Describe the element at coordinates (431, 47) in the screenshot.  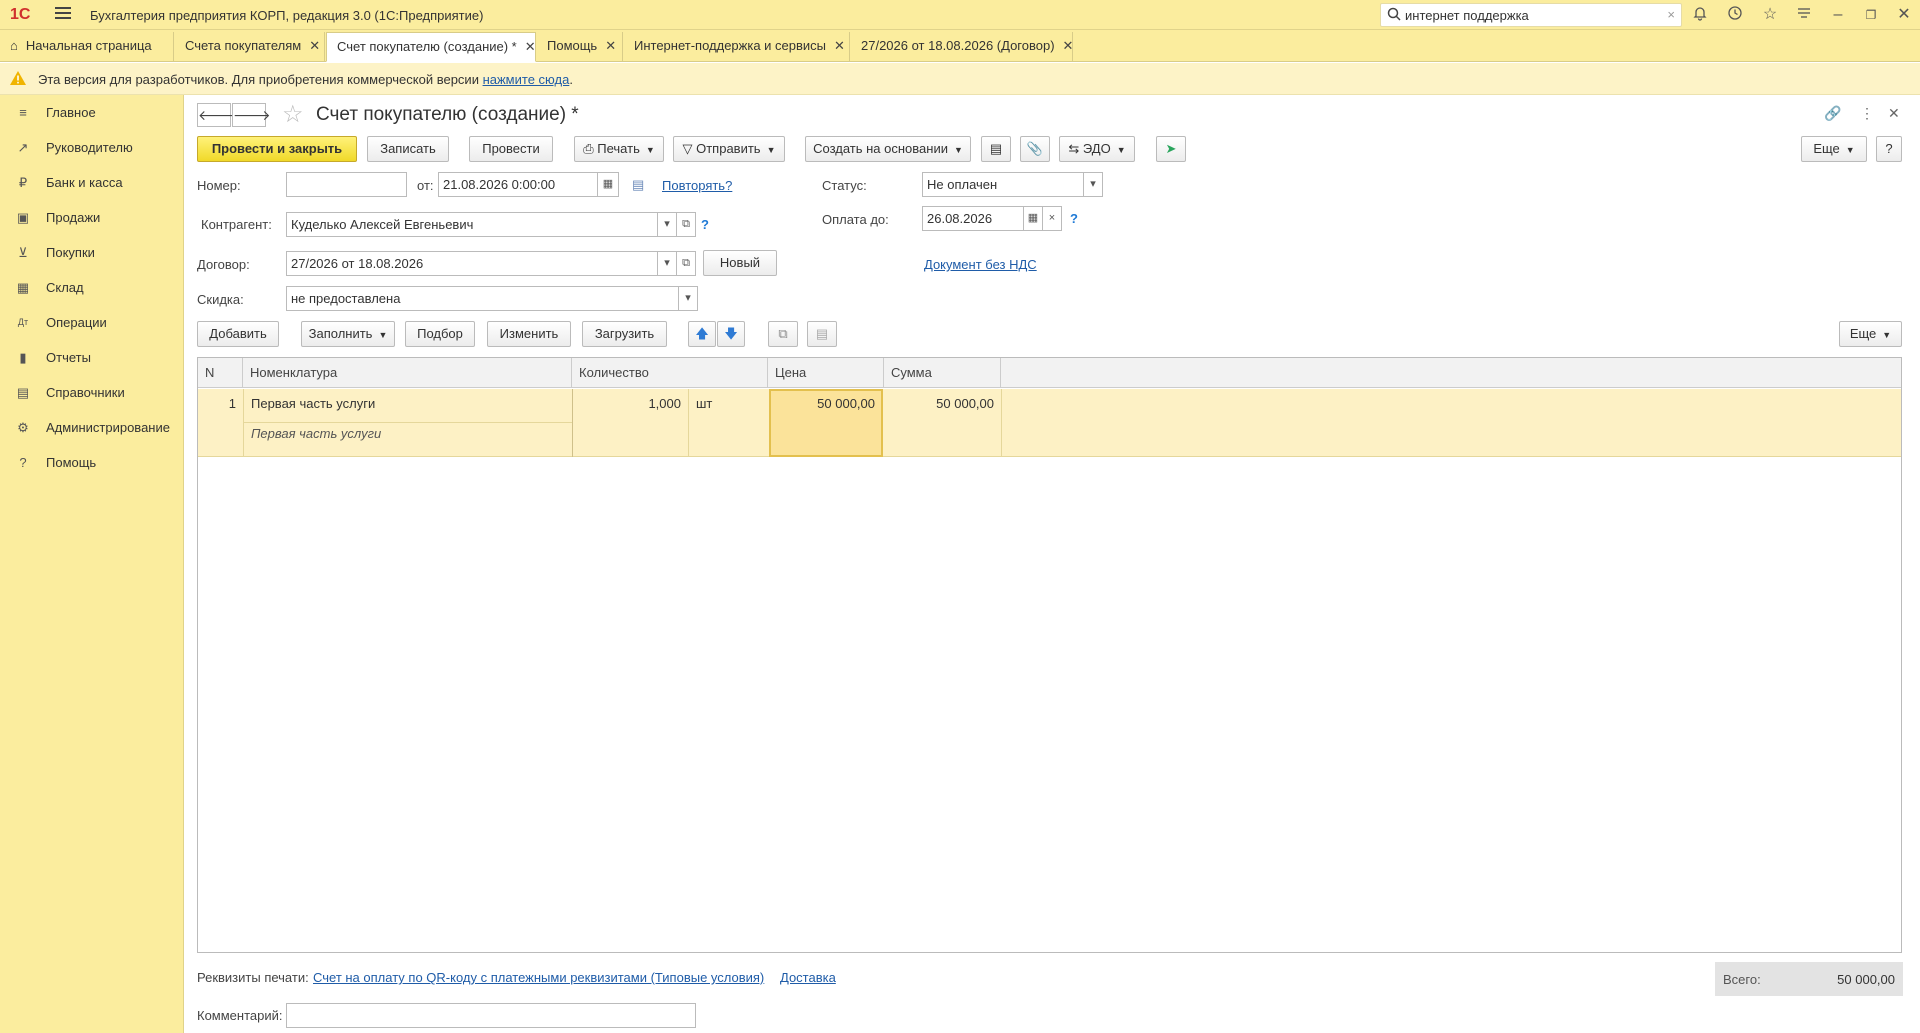
I see `tab-invoice-create: Счет покупателю (создание) * ✕` at that location.